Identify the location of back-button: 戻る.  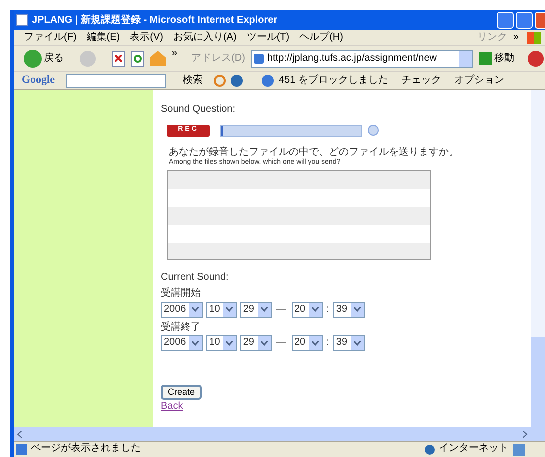
(44, 59).